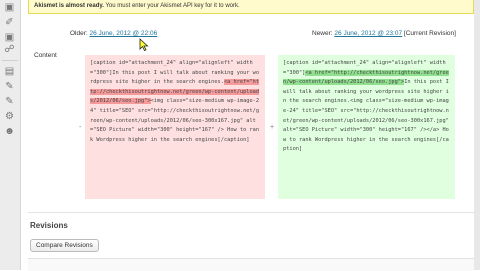 The width and height of the screenshot is (480, 271). I want to click on scrollbar-track, so click(477, 135).